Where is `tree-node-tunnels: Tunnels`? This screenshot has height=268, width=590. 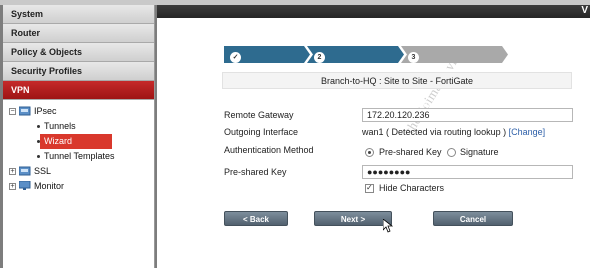
tree-node-tunnels: Tunnels is located at coordinates (78, 126).